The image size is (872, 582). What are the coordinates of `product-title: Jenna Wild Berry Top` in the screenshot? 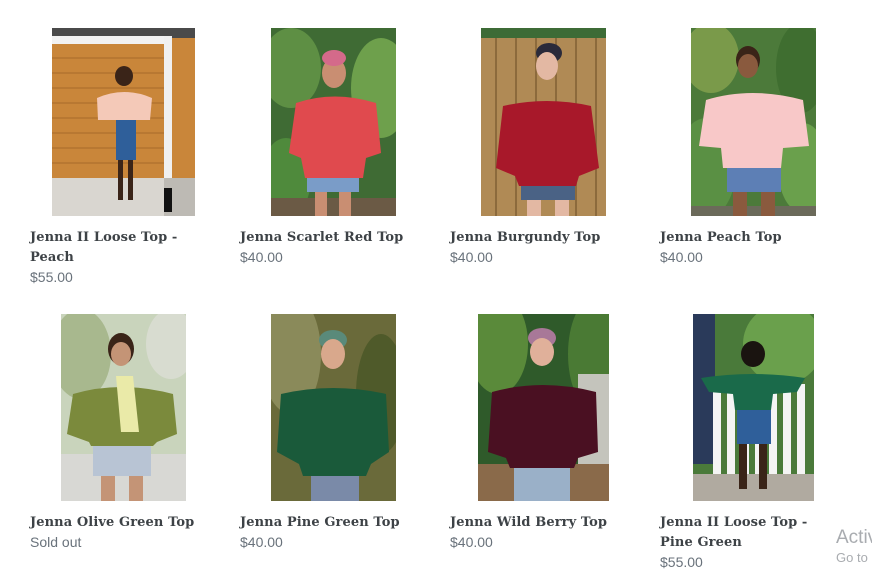 It's located at (540, 523).